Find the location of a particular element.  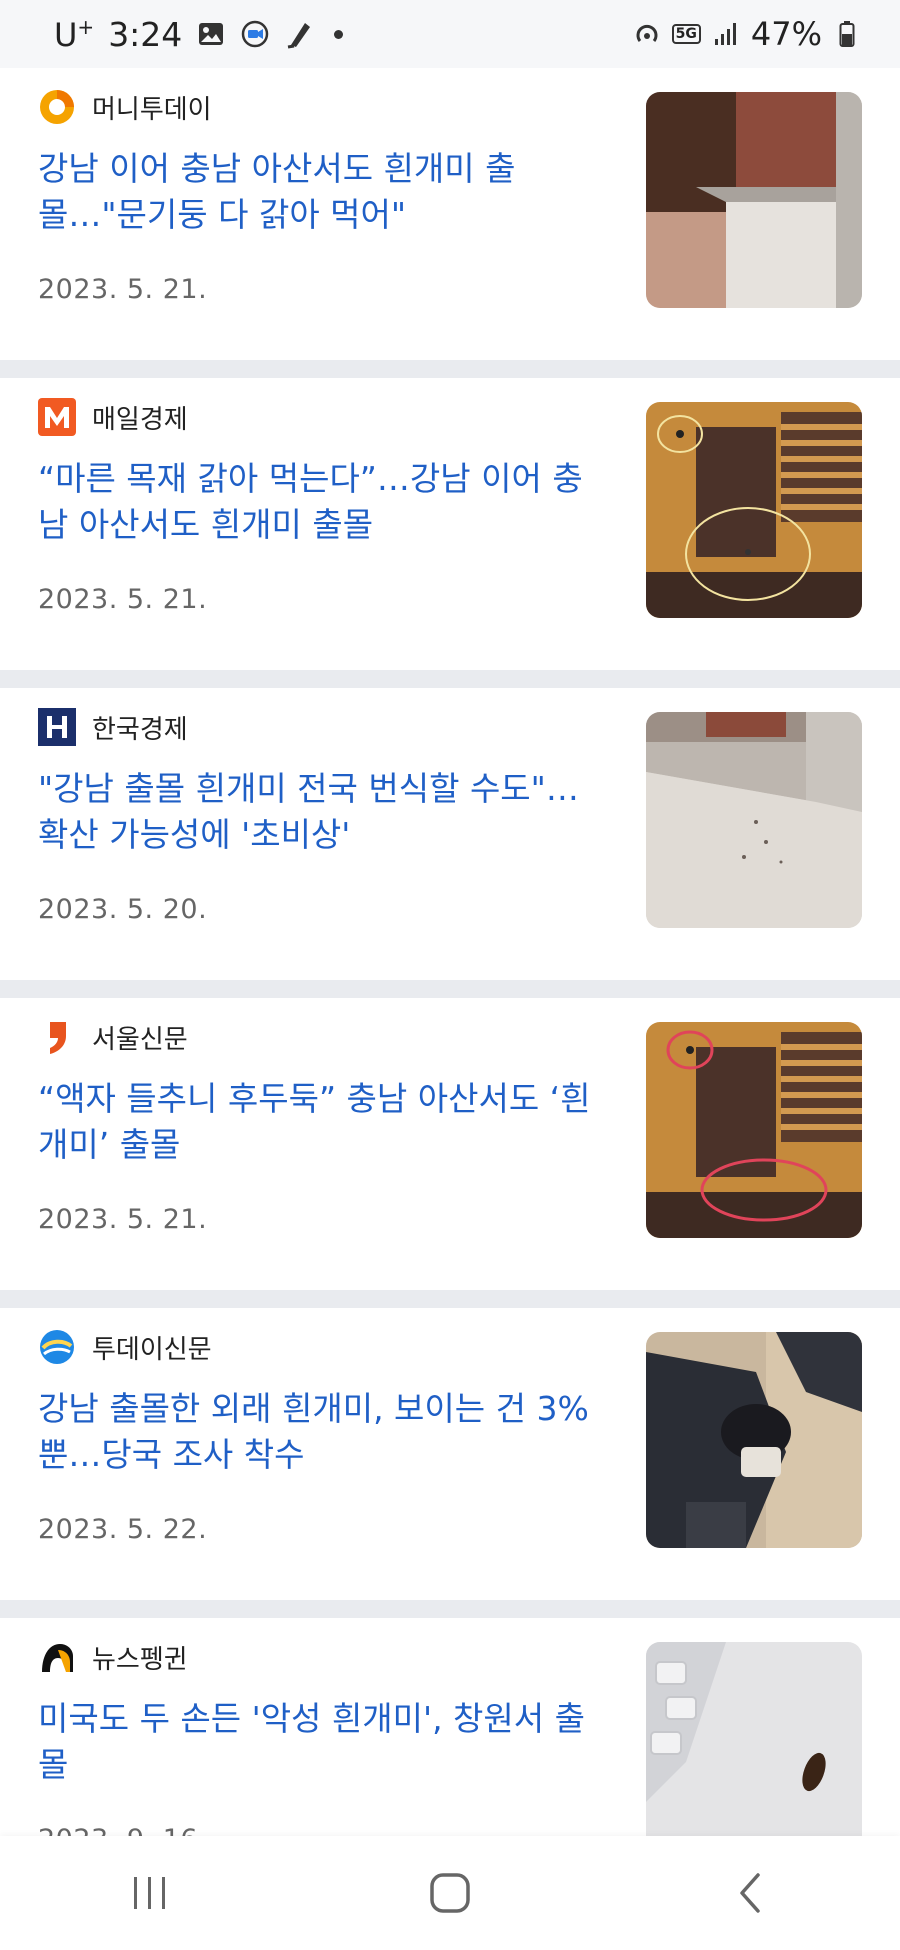

source-name: 투데이신문 is located at coordinates (152, 1349).